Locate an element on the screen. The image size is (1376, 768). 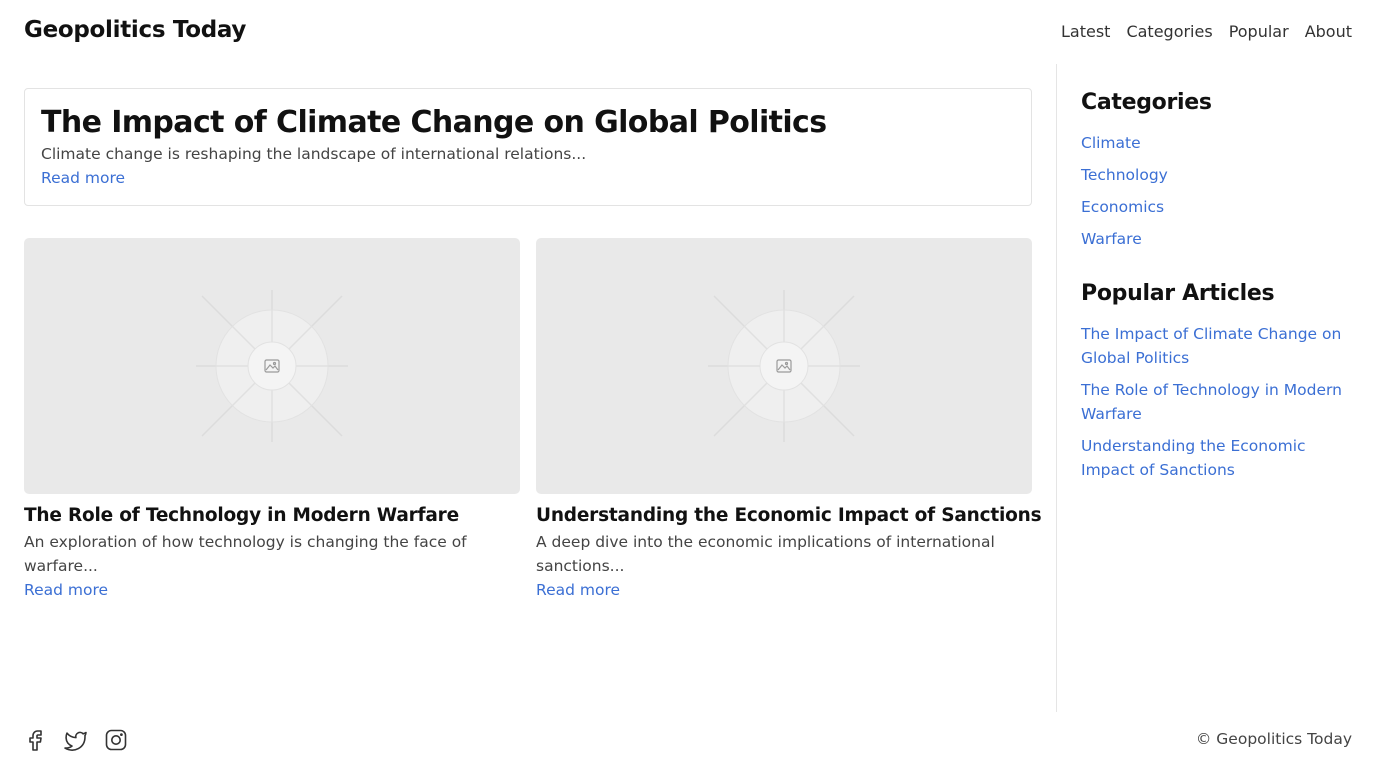
nav-popular: Popular is located at coordinates (1259, 31).